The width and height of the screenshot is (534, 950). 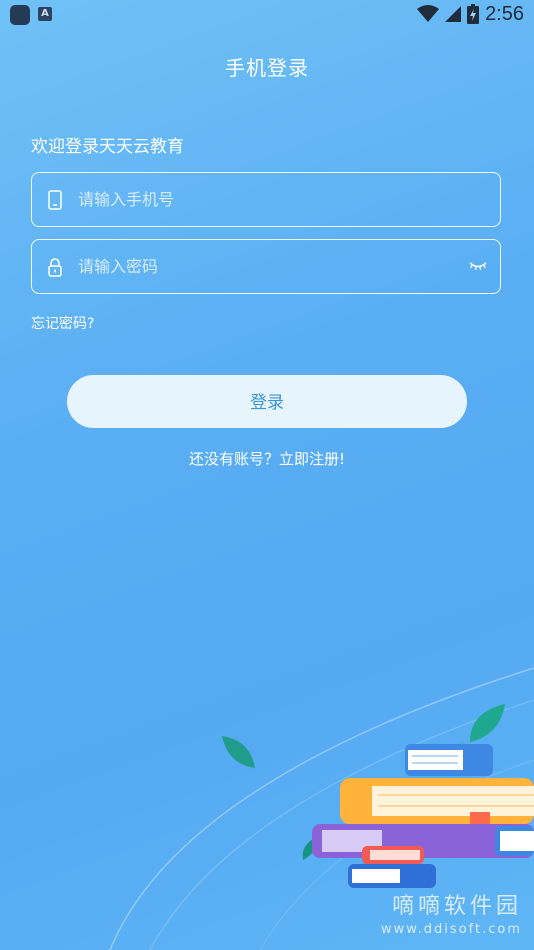 What do you see at coordinates (478, 266) in the screenshot?
I see `eye-closed-icon` at bounding box center [478, 266].